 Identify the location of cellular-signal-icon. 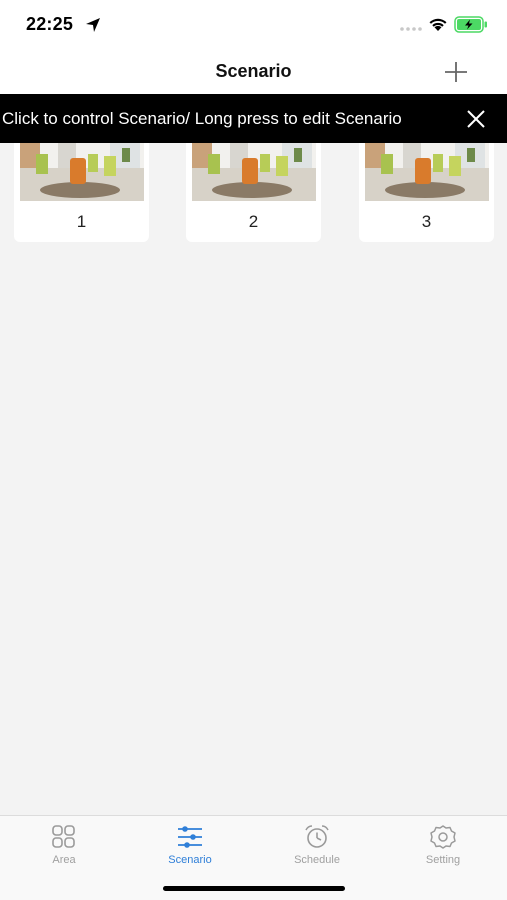
(411, 29).